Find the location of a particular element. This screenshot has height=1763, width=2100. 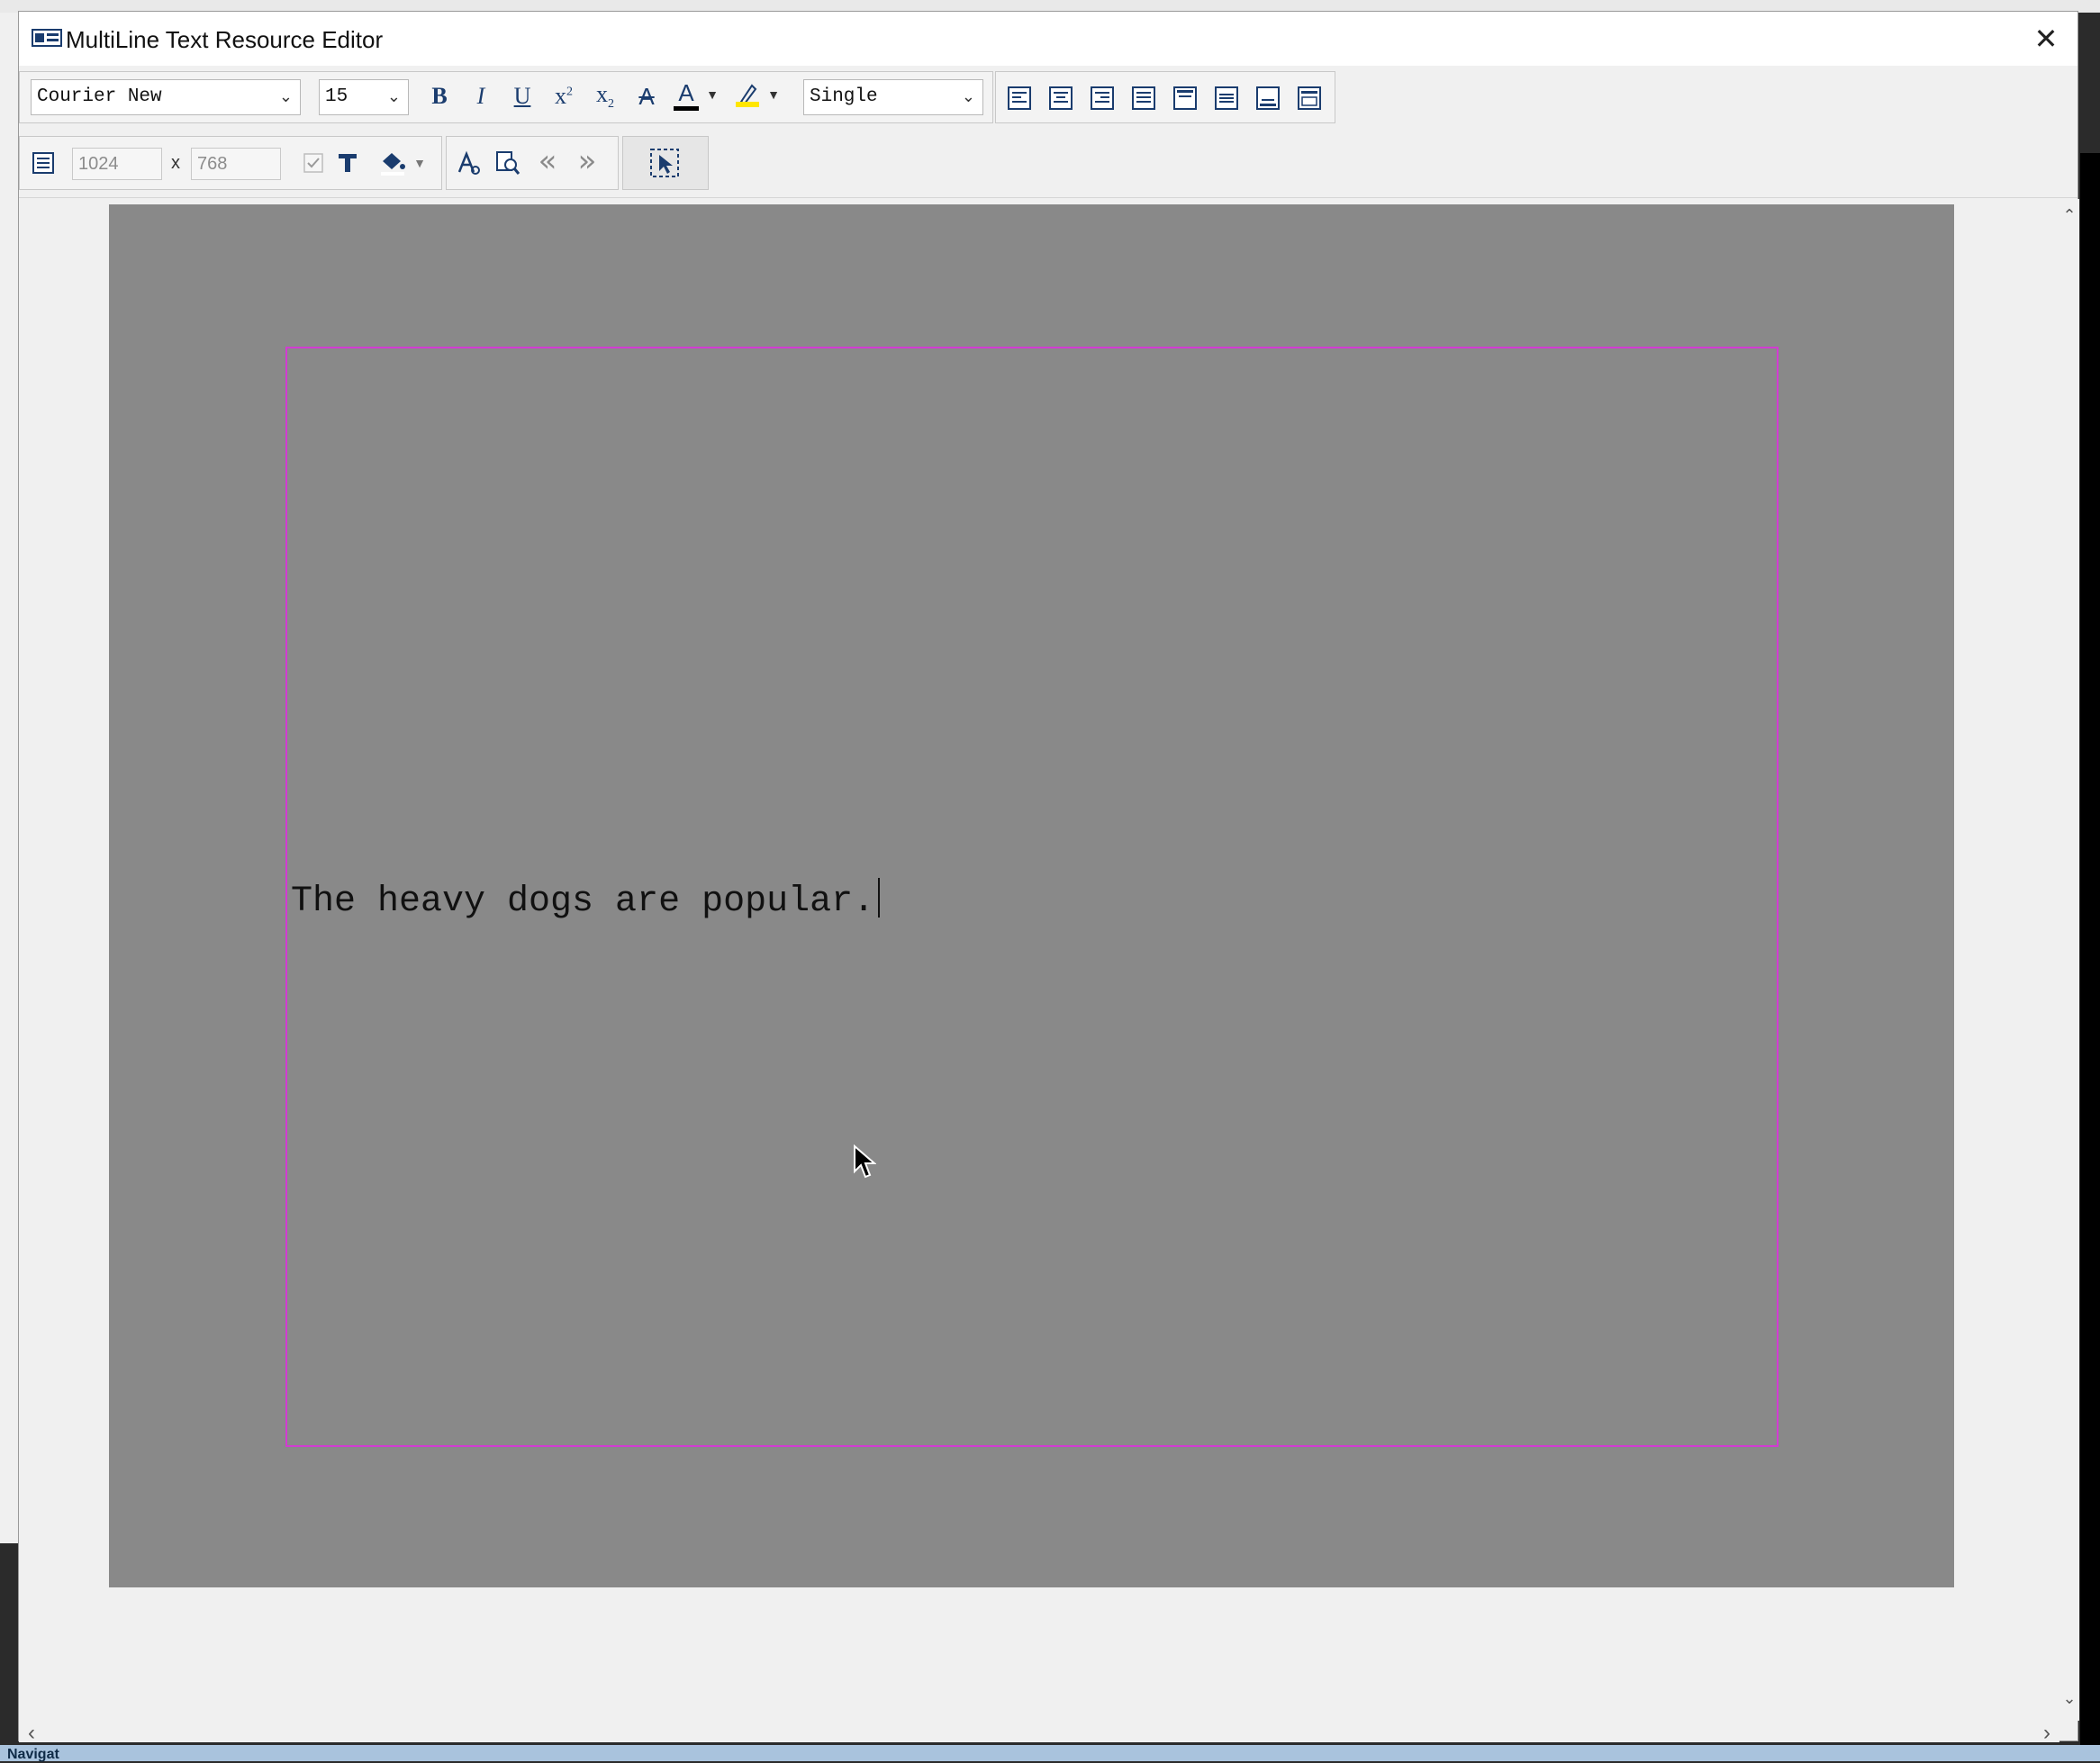

align-middle-button is located at coordinates (1226, 98).